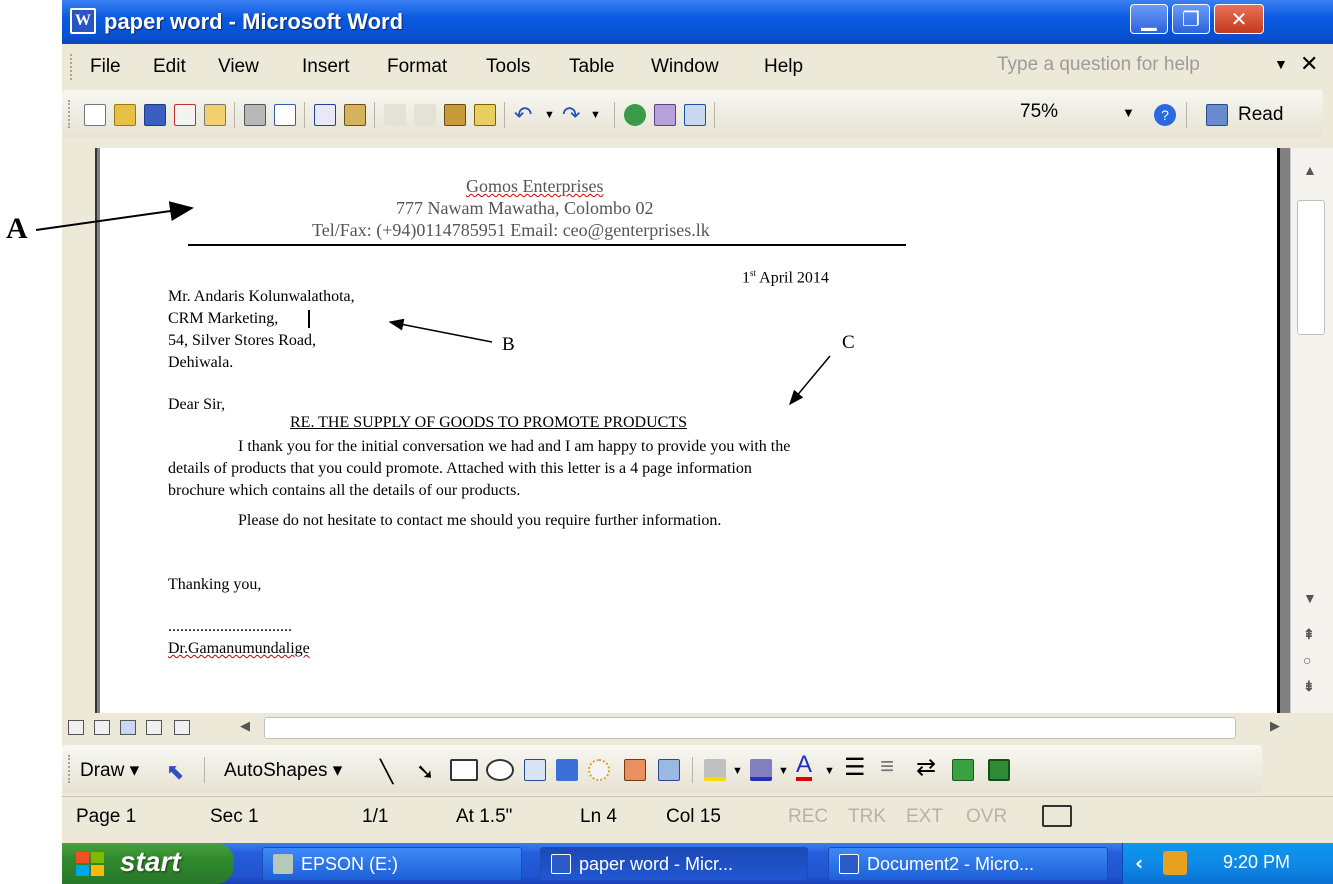 This screenshot has height=884, width=1333. I want to click on rectangle-icon, so click(464, 770).